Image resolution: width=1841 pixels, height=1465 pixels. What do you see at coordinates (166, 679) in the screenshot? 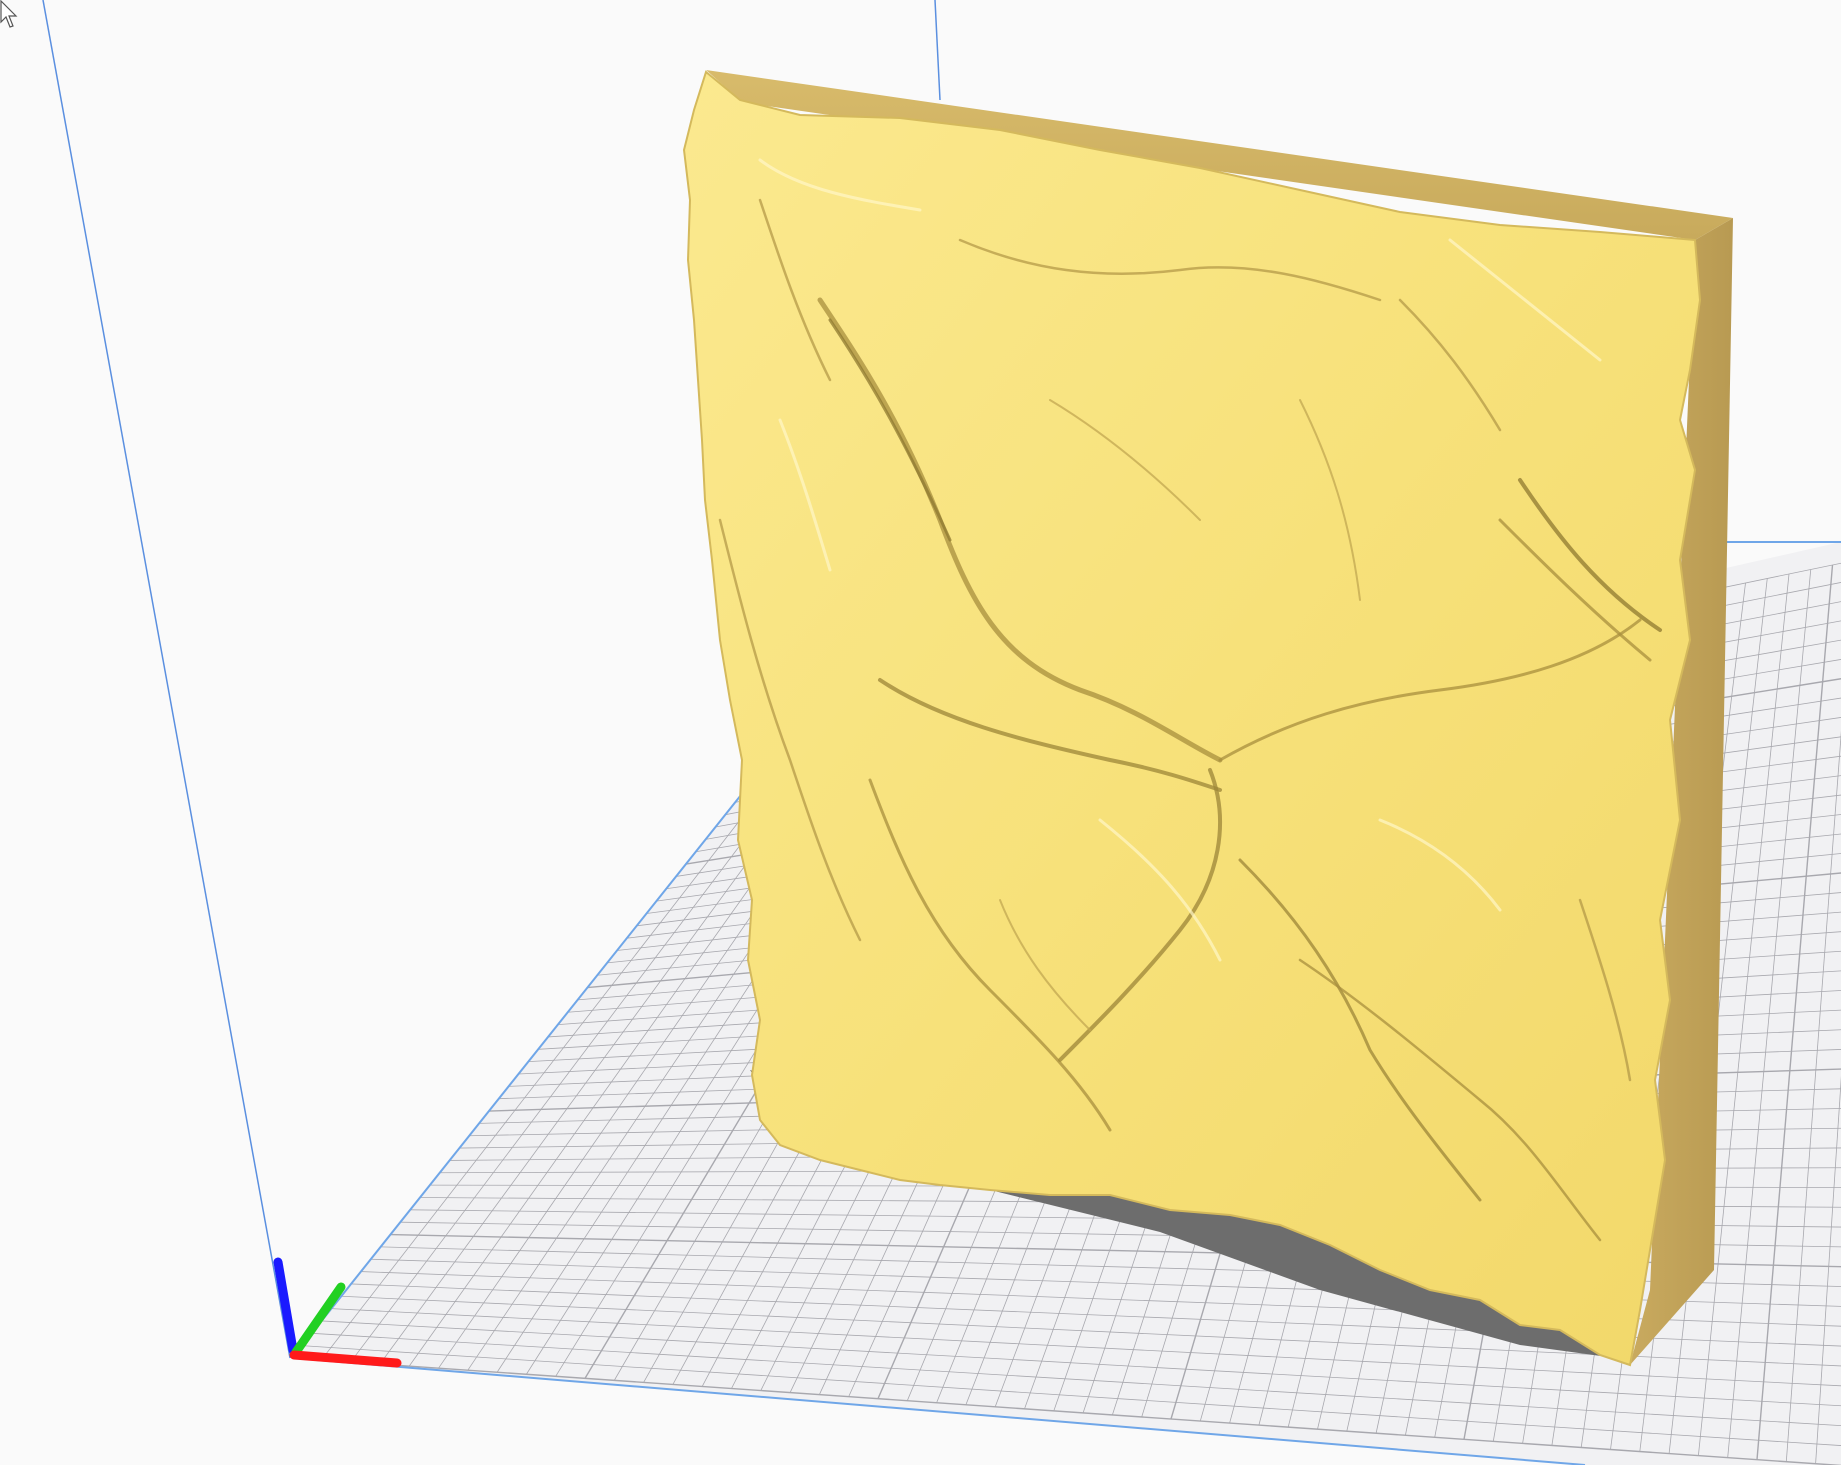
I see `build-volume-edge-left` at bounding box center [166, 679].